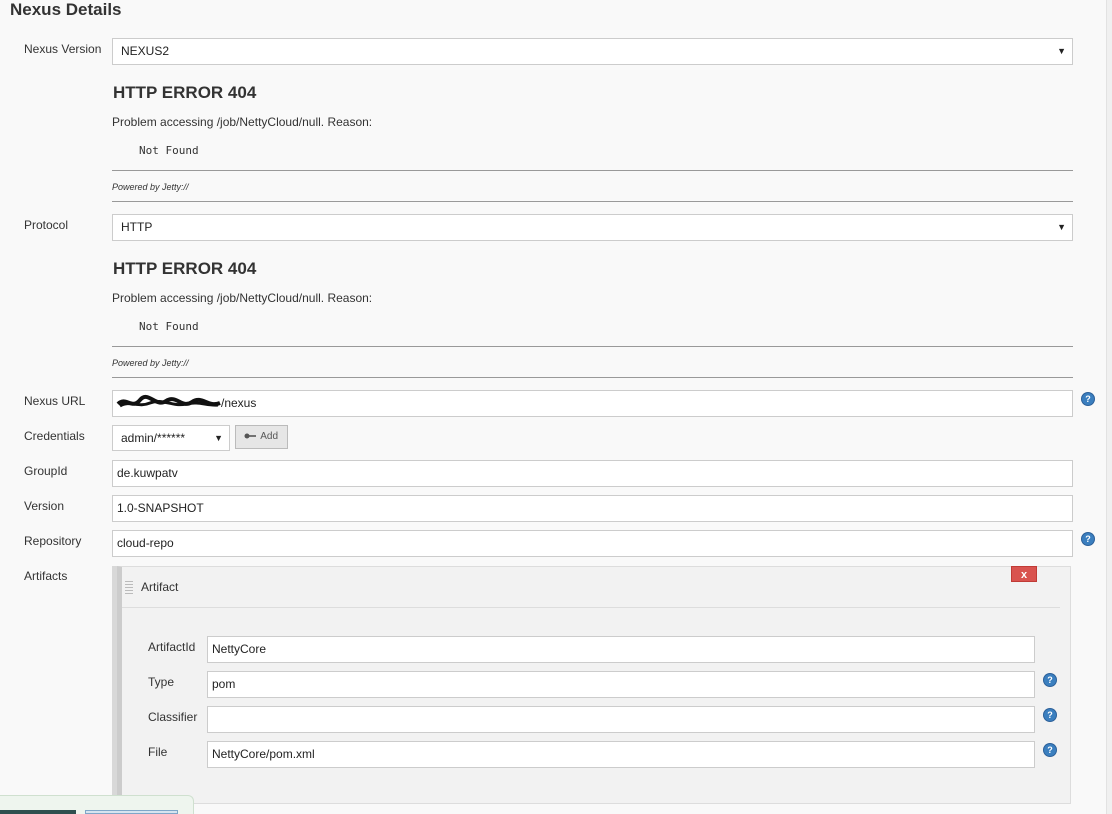 Image resolution: width=1112 pixels, height=814 pixels. What do you see at coordinates (592, 508) in the screenshot?
I see `version-input: 1.0-SNAPSHOT` at bounding box center [592, 508].